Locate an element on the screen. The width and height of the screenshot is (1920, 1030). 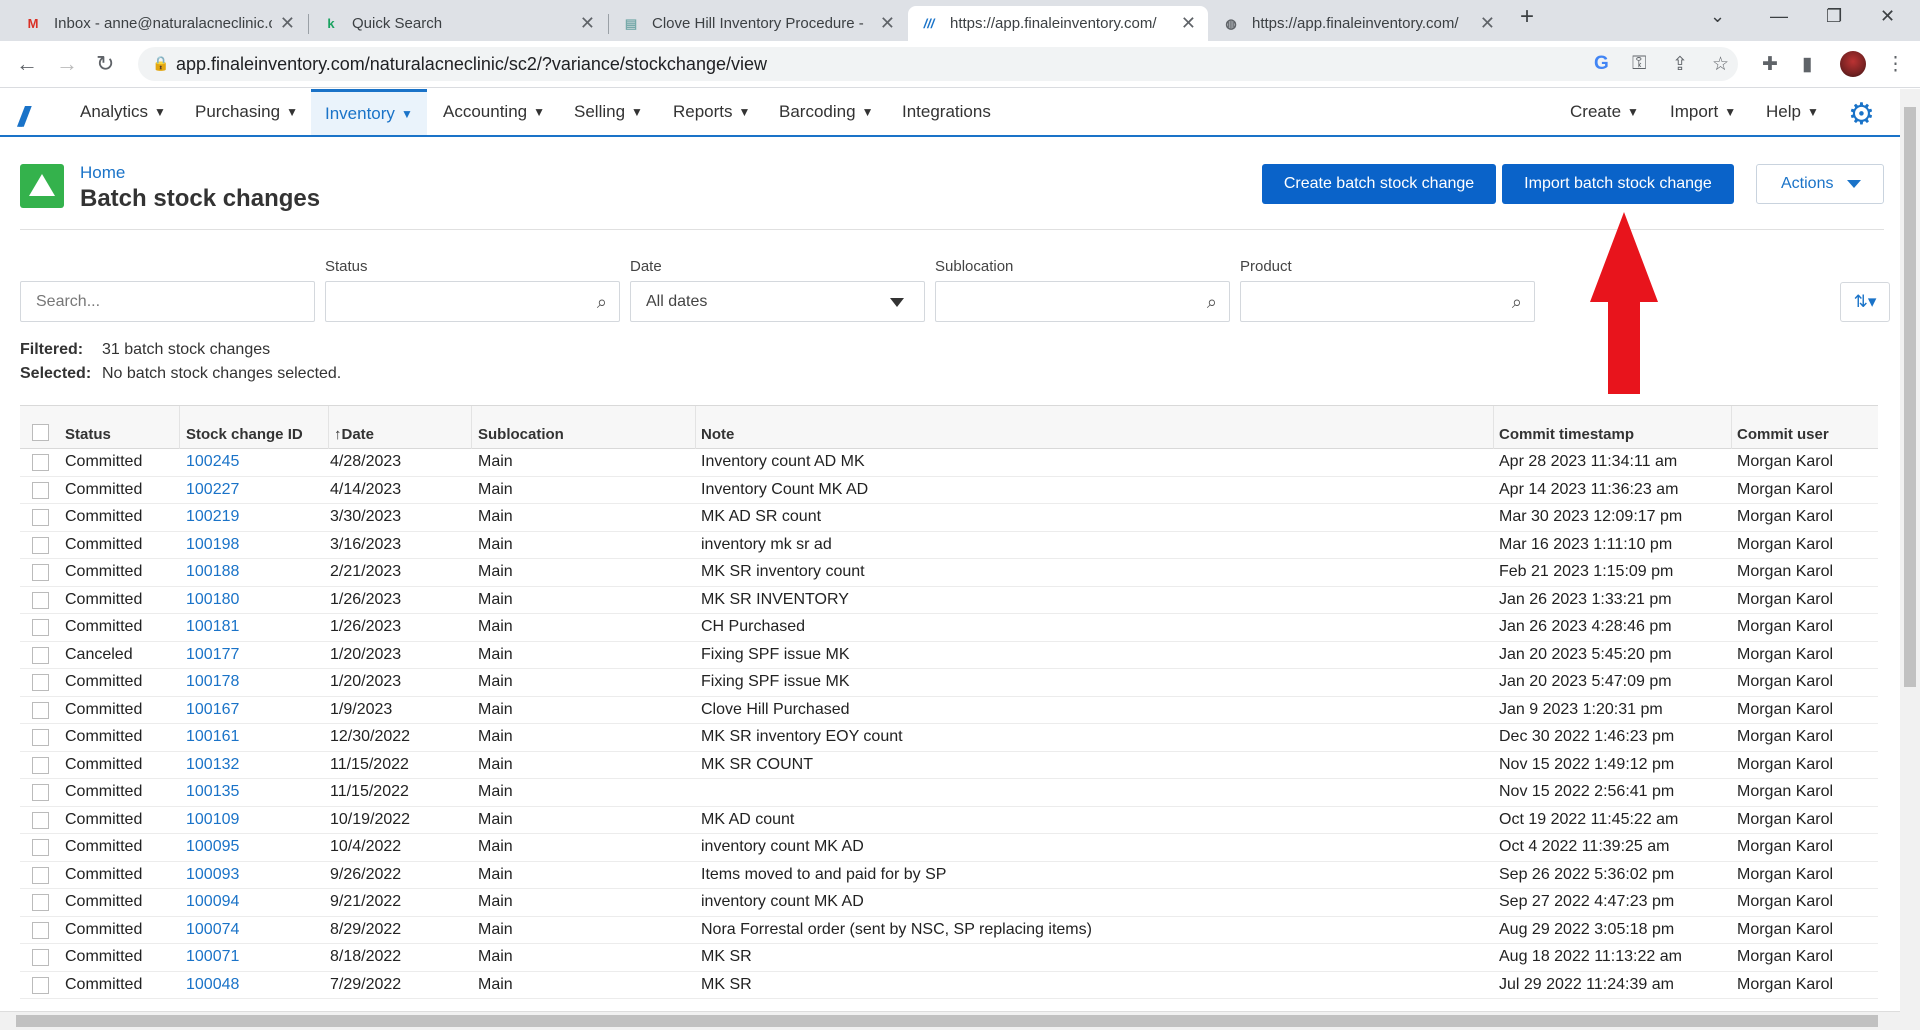
cell-stock-change-id: 100227 is located at coordinates (212, 490).